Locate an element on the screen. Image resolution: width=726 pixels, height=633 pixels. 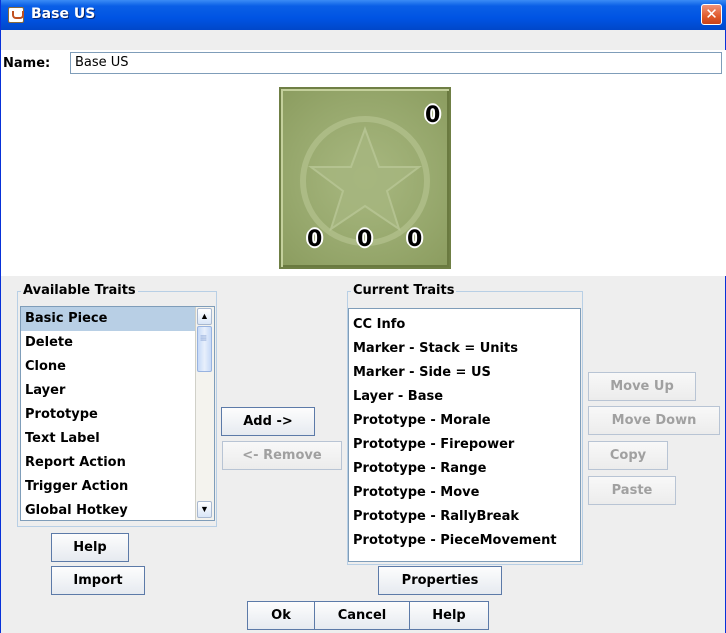
remove-button: <- Remove is located at coordinates (282, 455).